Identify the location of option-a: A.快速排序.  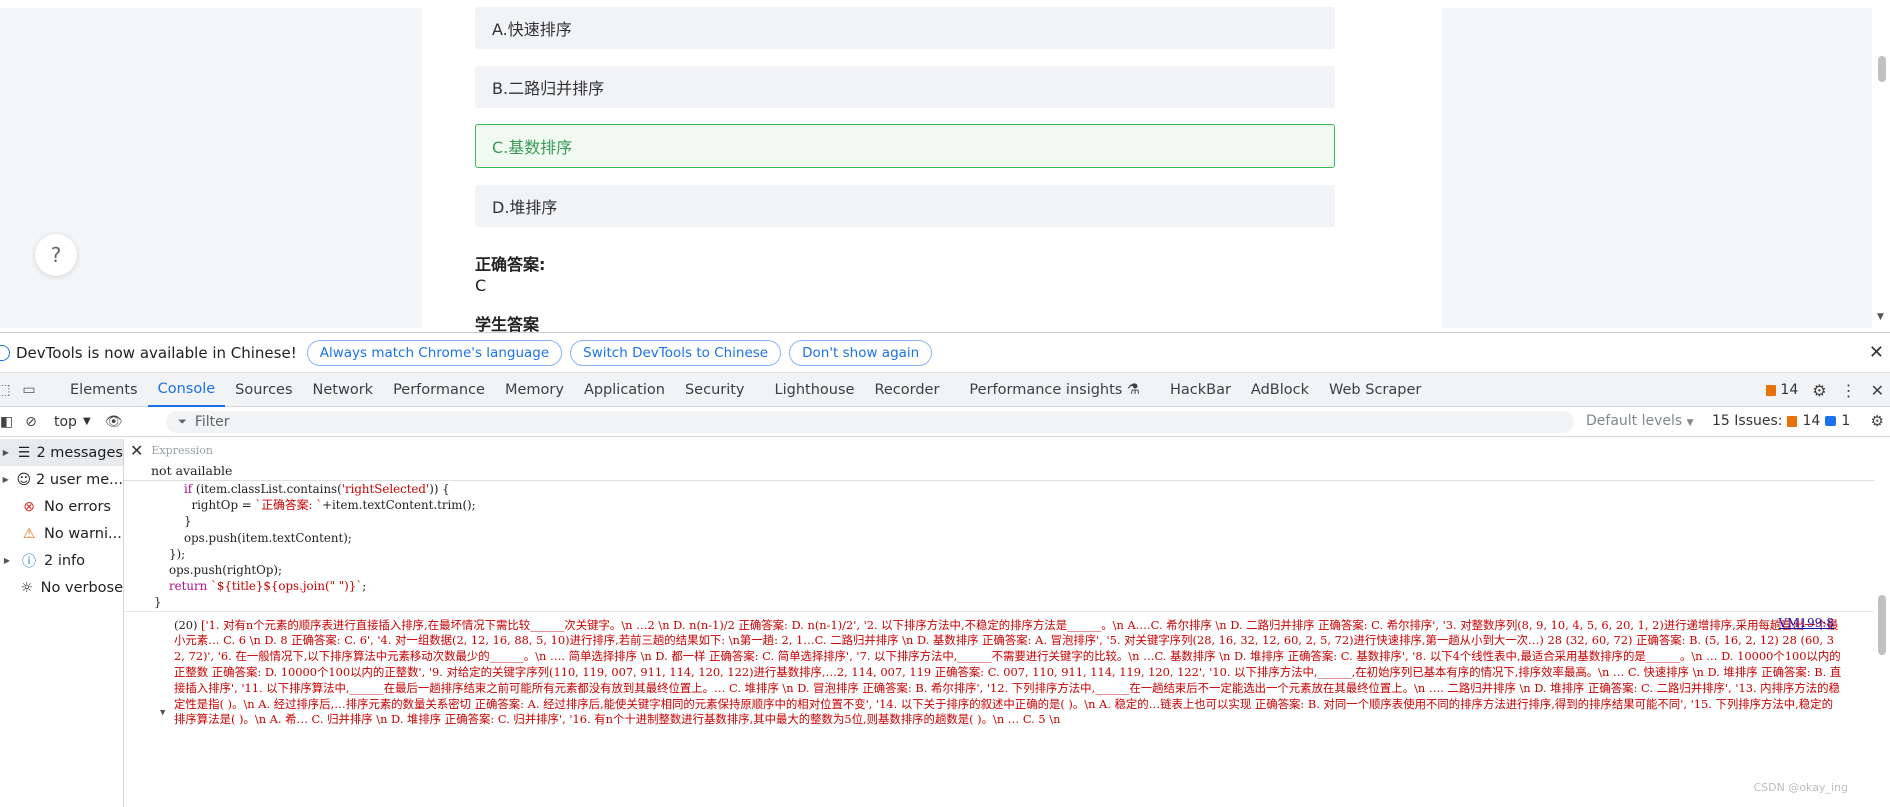
(905, 28).